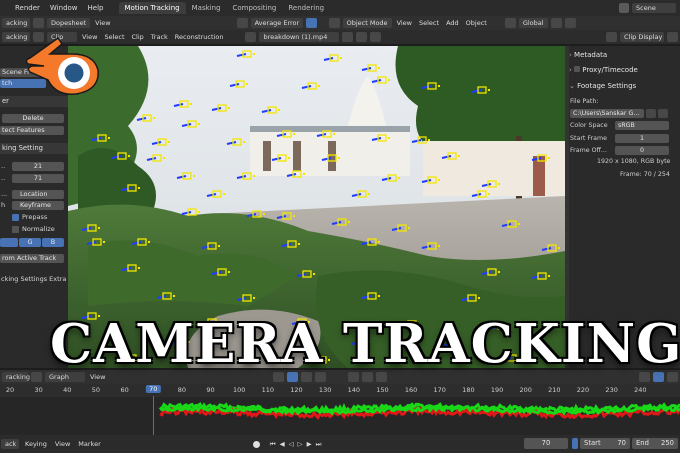  What do you see at coordinates (96, 8) in the screenshot?
I see `menu-help: Help` at bounding box center [96, 8].